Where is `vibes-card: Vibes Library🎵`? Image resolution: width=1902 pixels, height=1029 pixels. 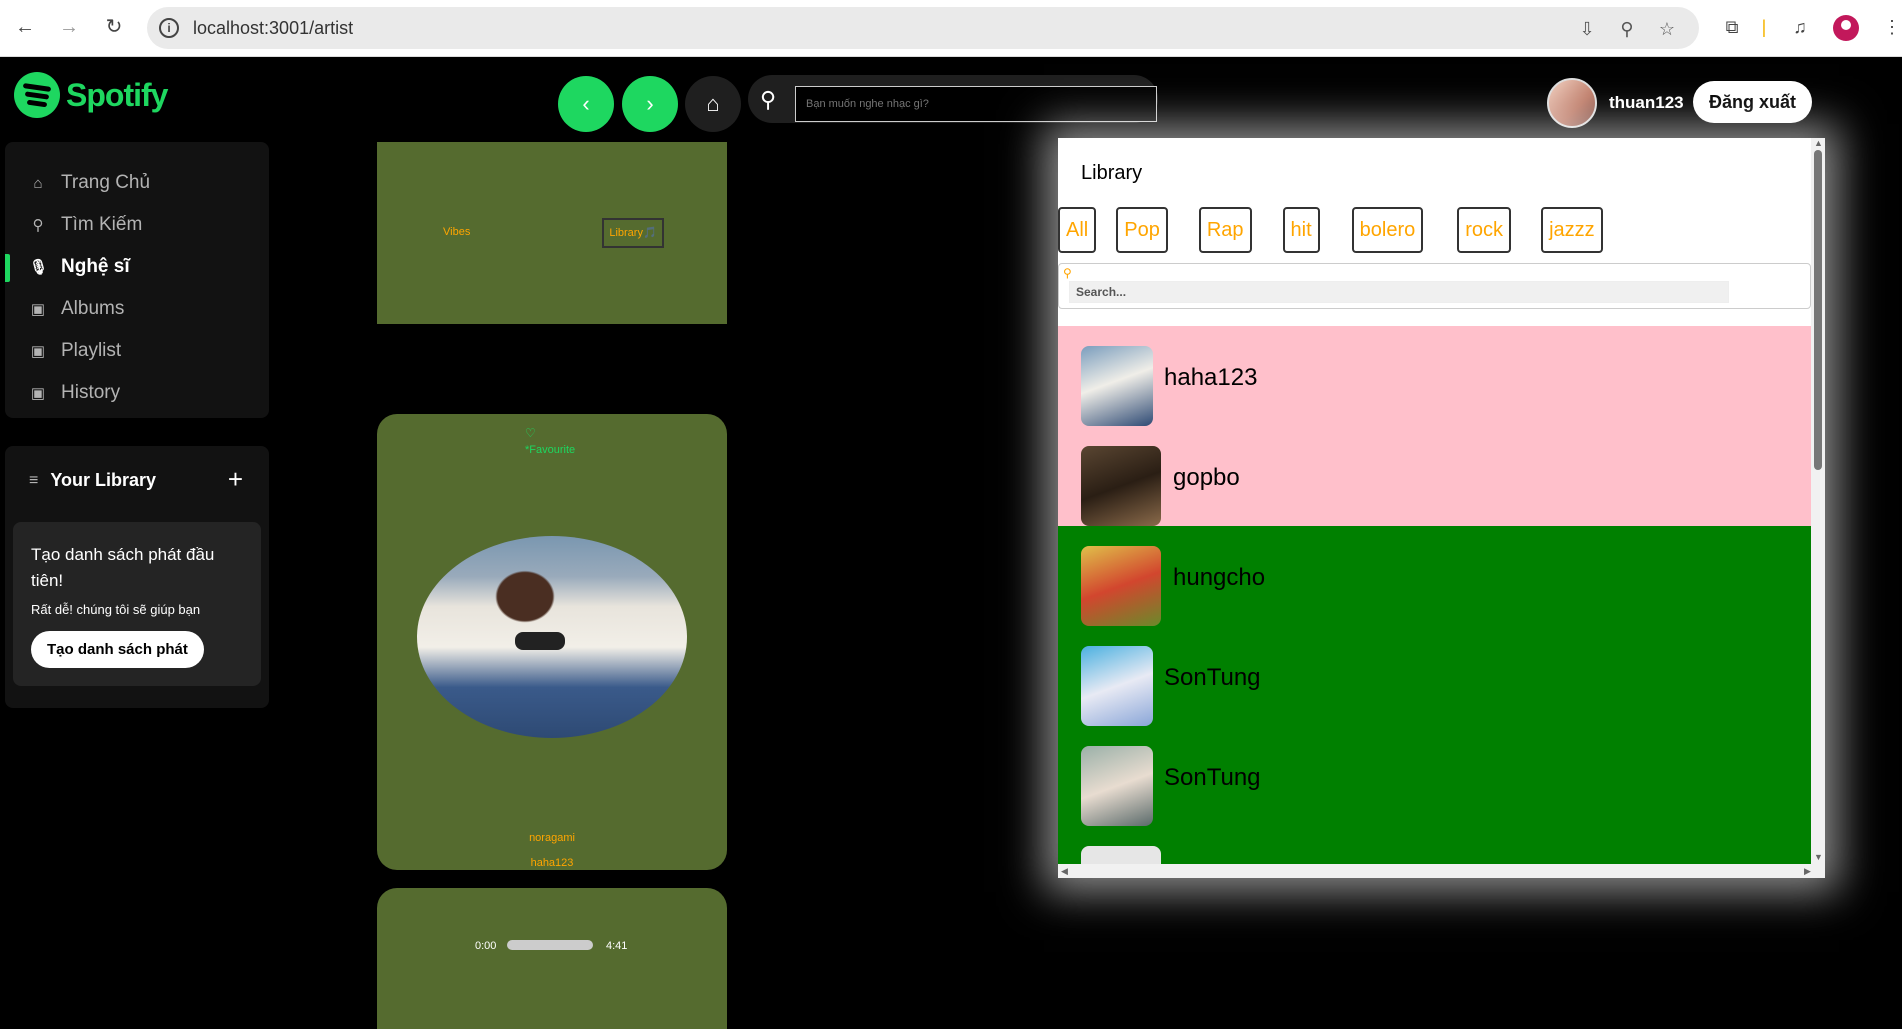
vibes-card: Vibes Library🎵 is located at coordinates (552, 233).